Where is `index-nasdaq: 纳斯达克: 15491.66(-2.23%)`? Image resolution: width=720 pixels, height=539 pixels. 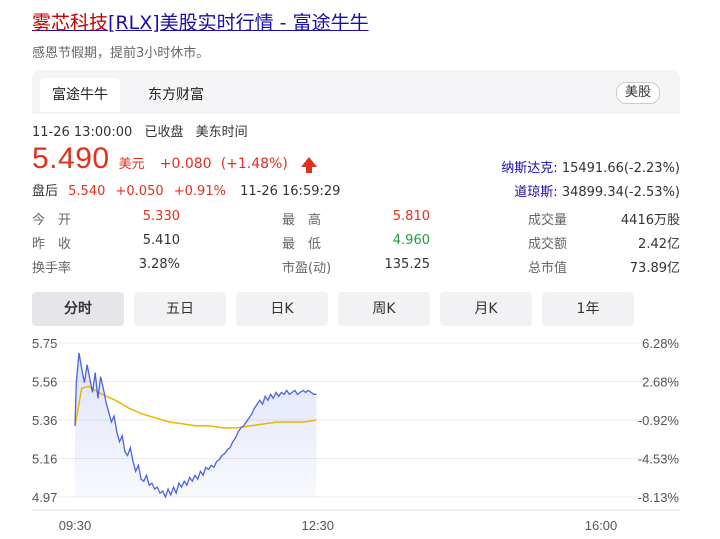 index-nasdaq: 纳斯达克: 15491.66(-2.23%) is located at coordinates (590, 166).